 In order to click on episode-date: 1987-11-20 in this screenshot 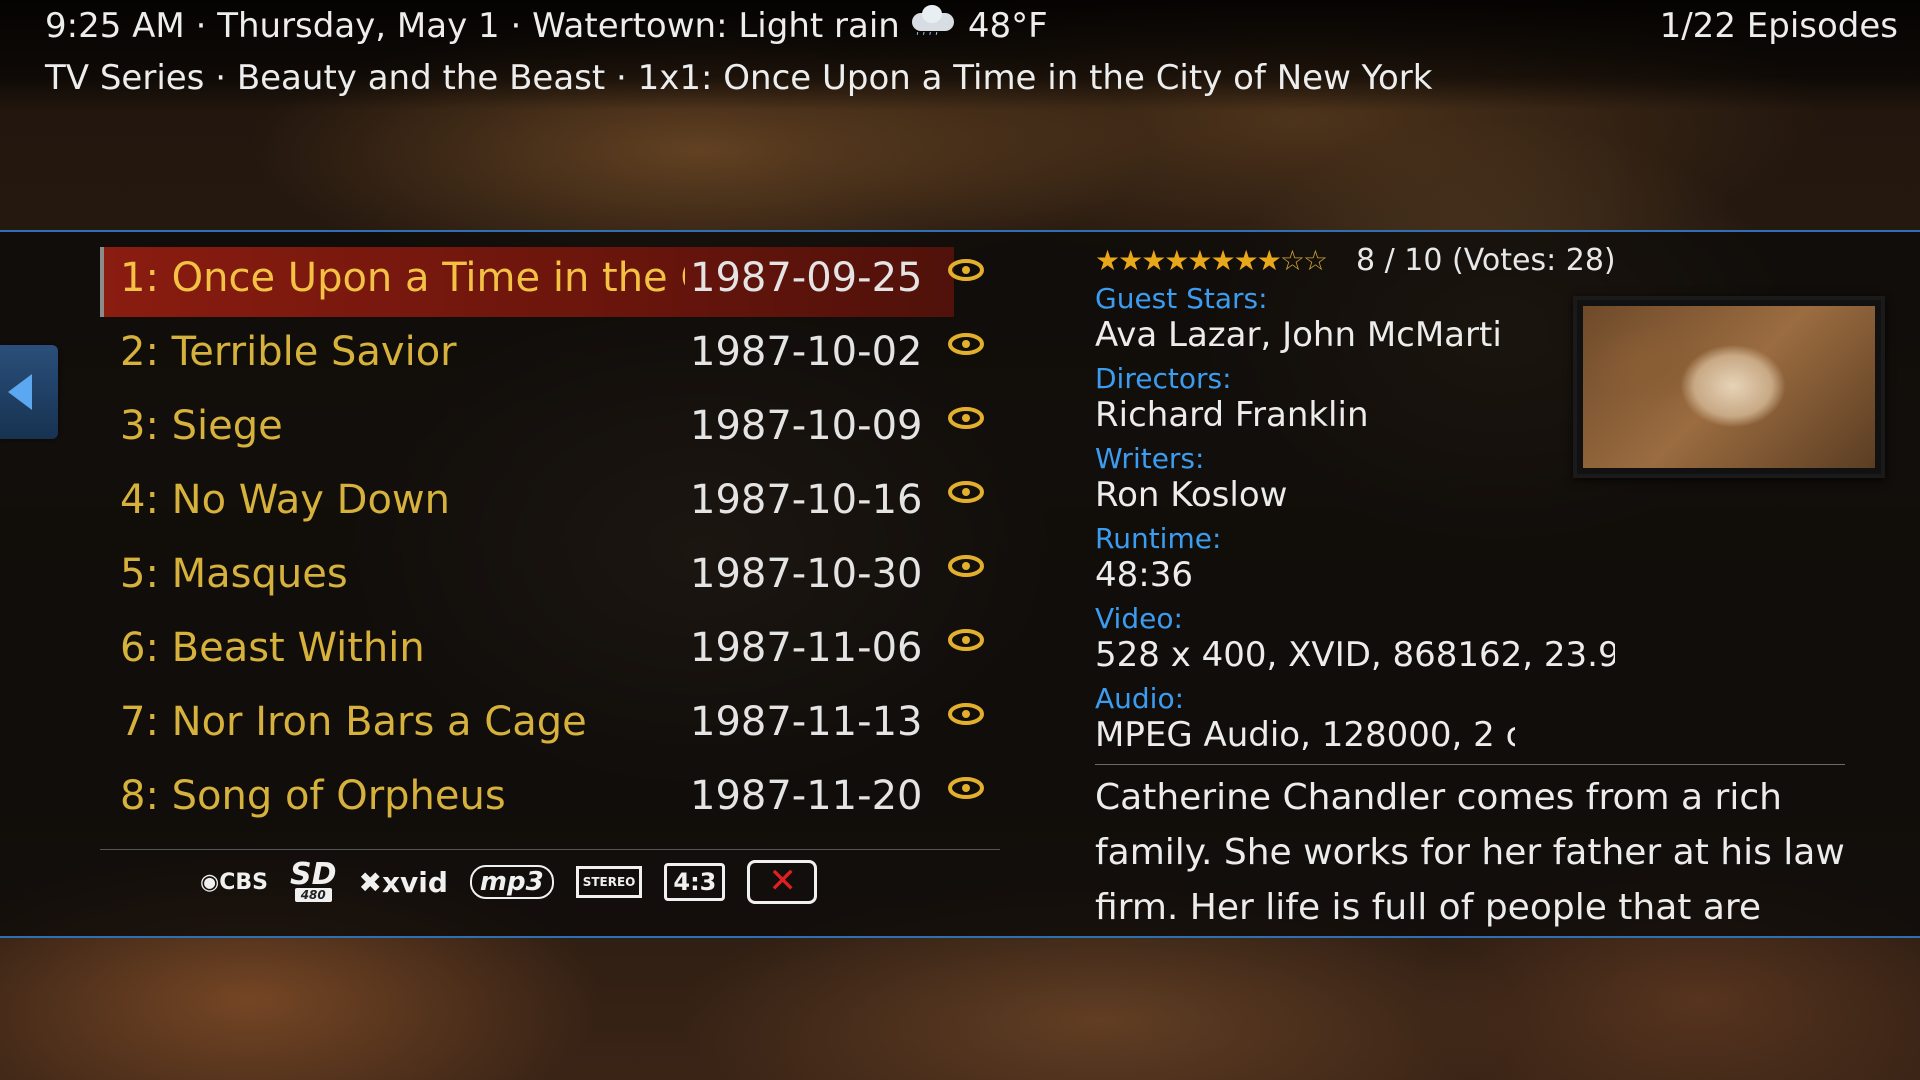, I will do `click(806, 796)`.